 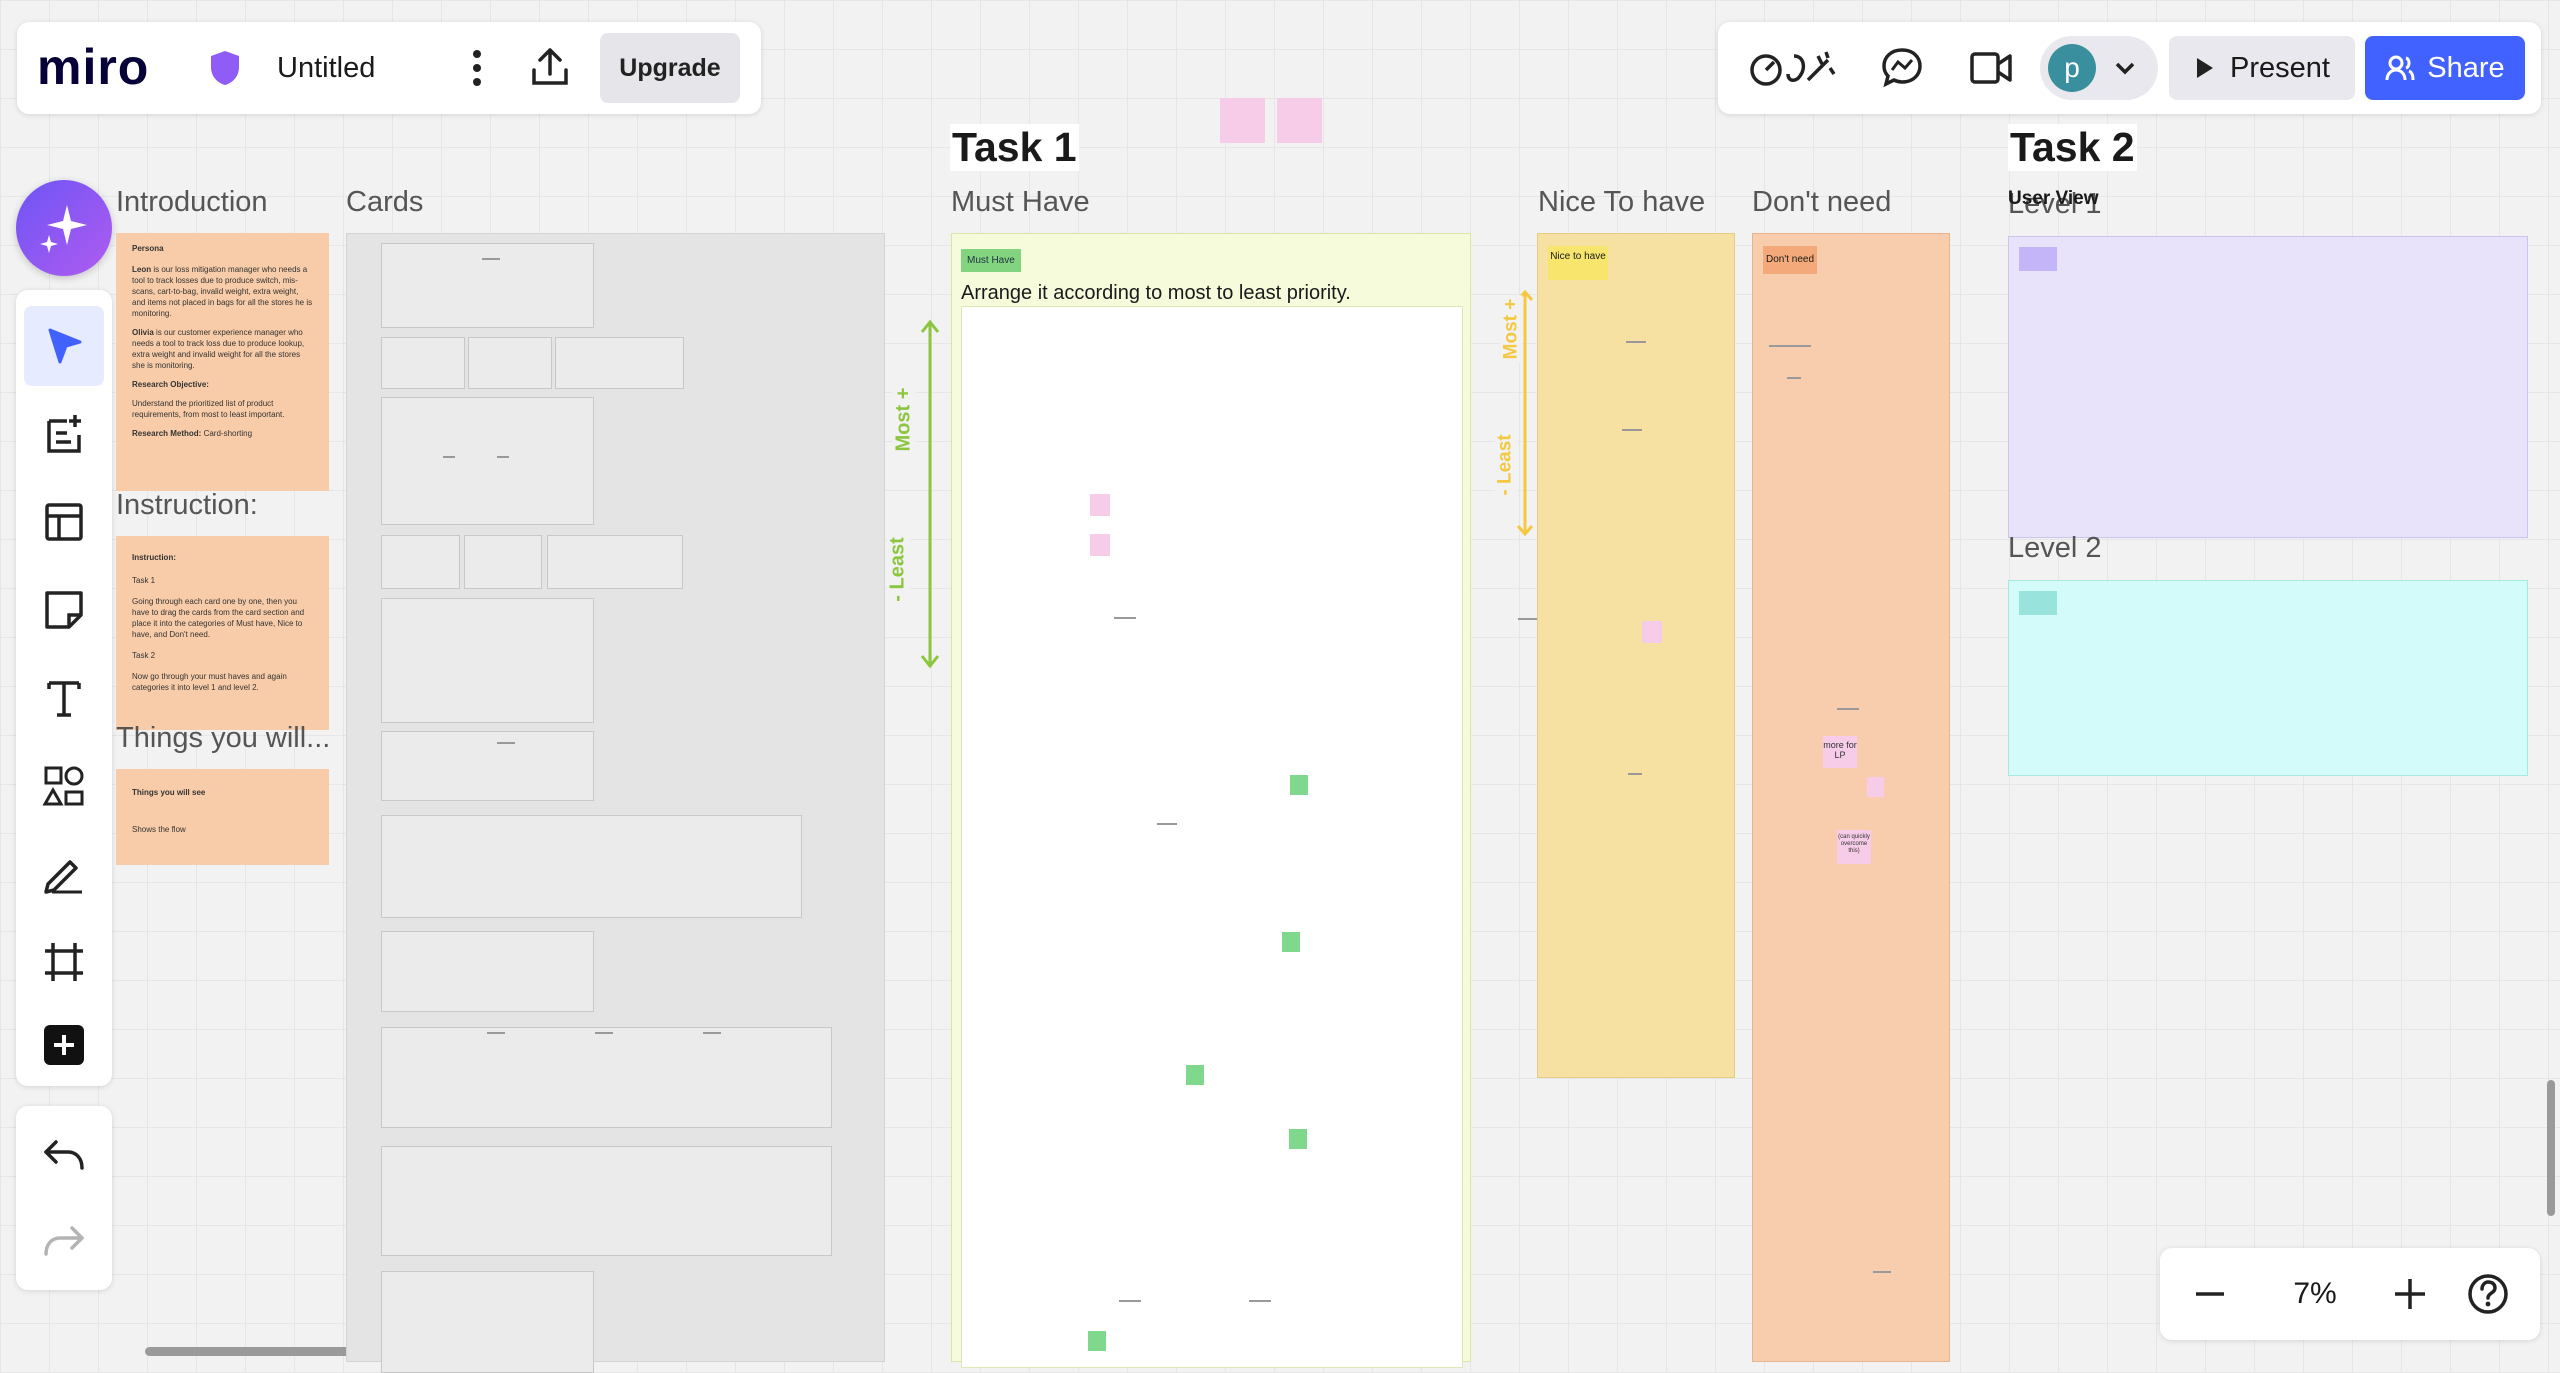 What do you see at coordinates (1578, 263) in the screenshot?
I see `nice-to-have-tag: Nice to have` at bounding box center [1578, 263].